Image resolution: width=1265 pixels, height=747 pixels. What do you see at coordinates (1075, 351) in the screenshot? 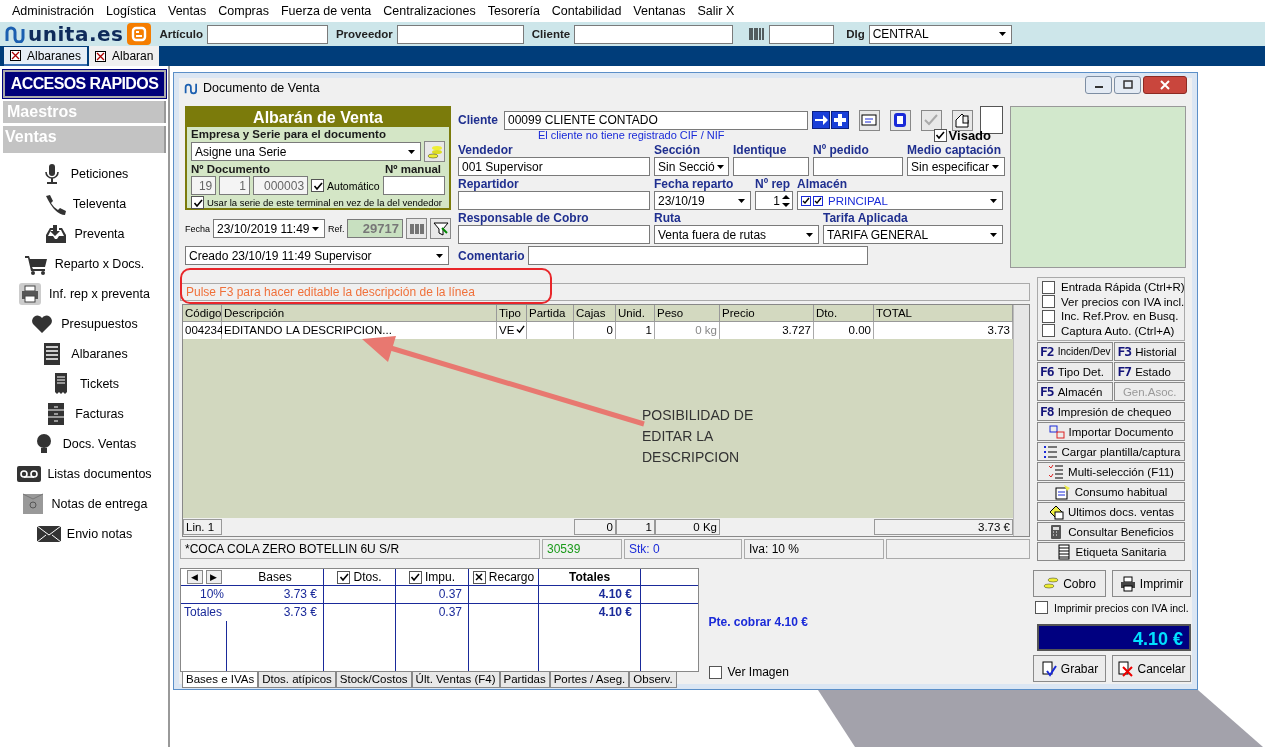
I see `function-button: F2 Inciden/Dev` at bounding box center [1075, 351].